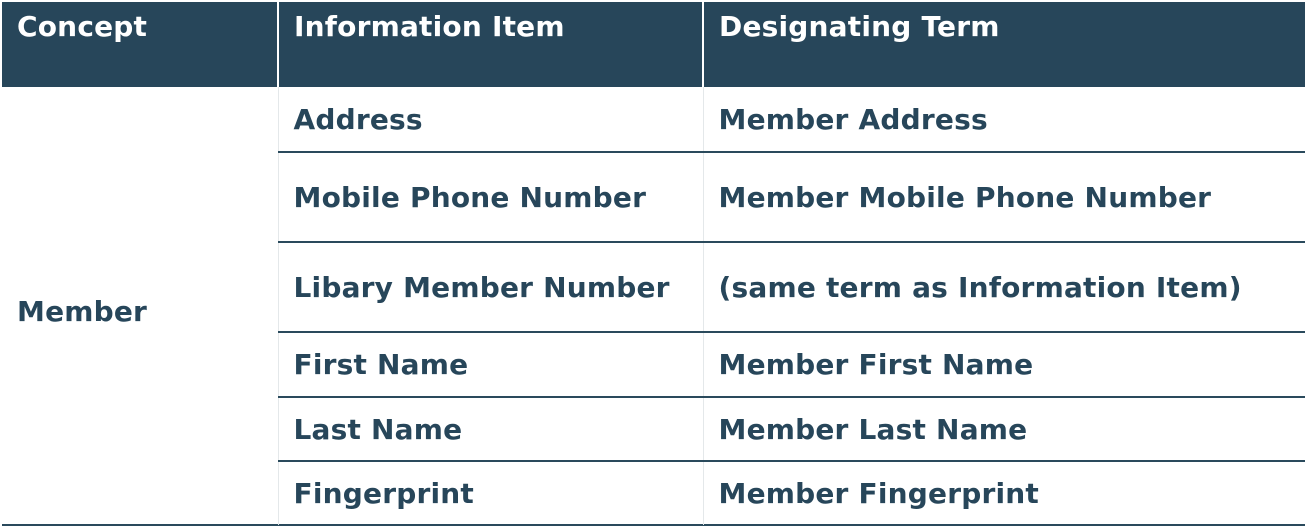 This screenshot has height=530, width=1309. Describe the element at coordinates (490, 493) in the screenshot. I see `information-item-cell: Fingerprint` at that location.